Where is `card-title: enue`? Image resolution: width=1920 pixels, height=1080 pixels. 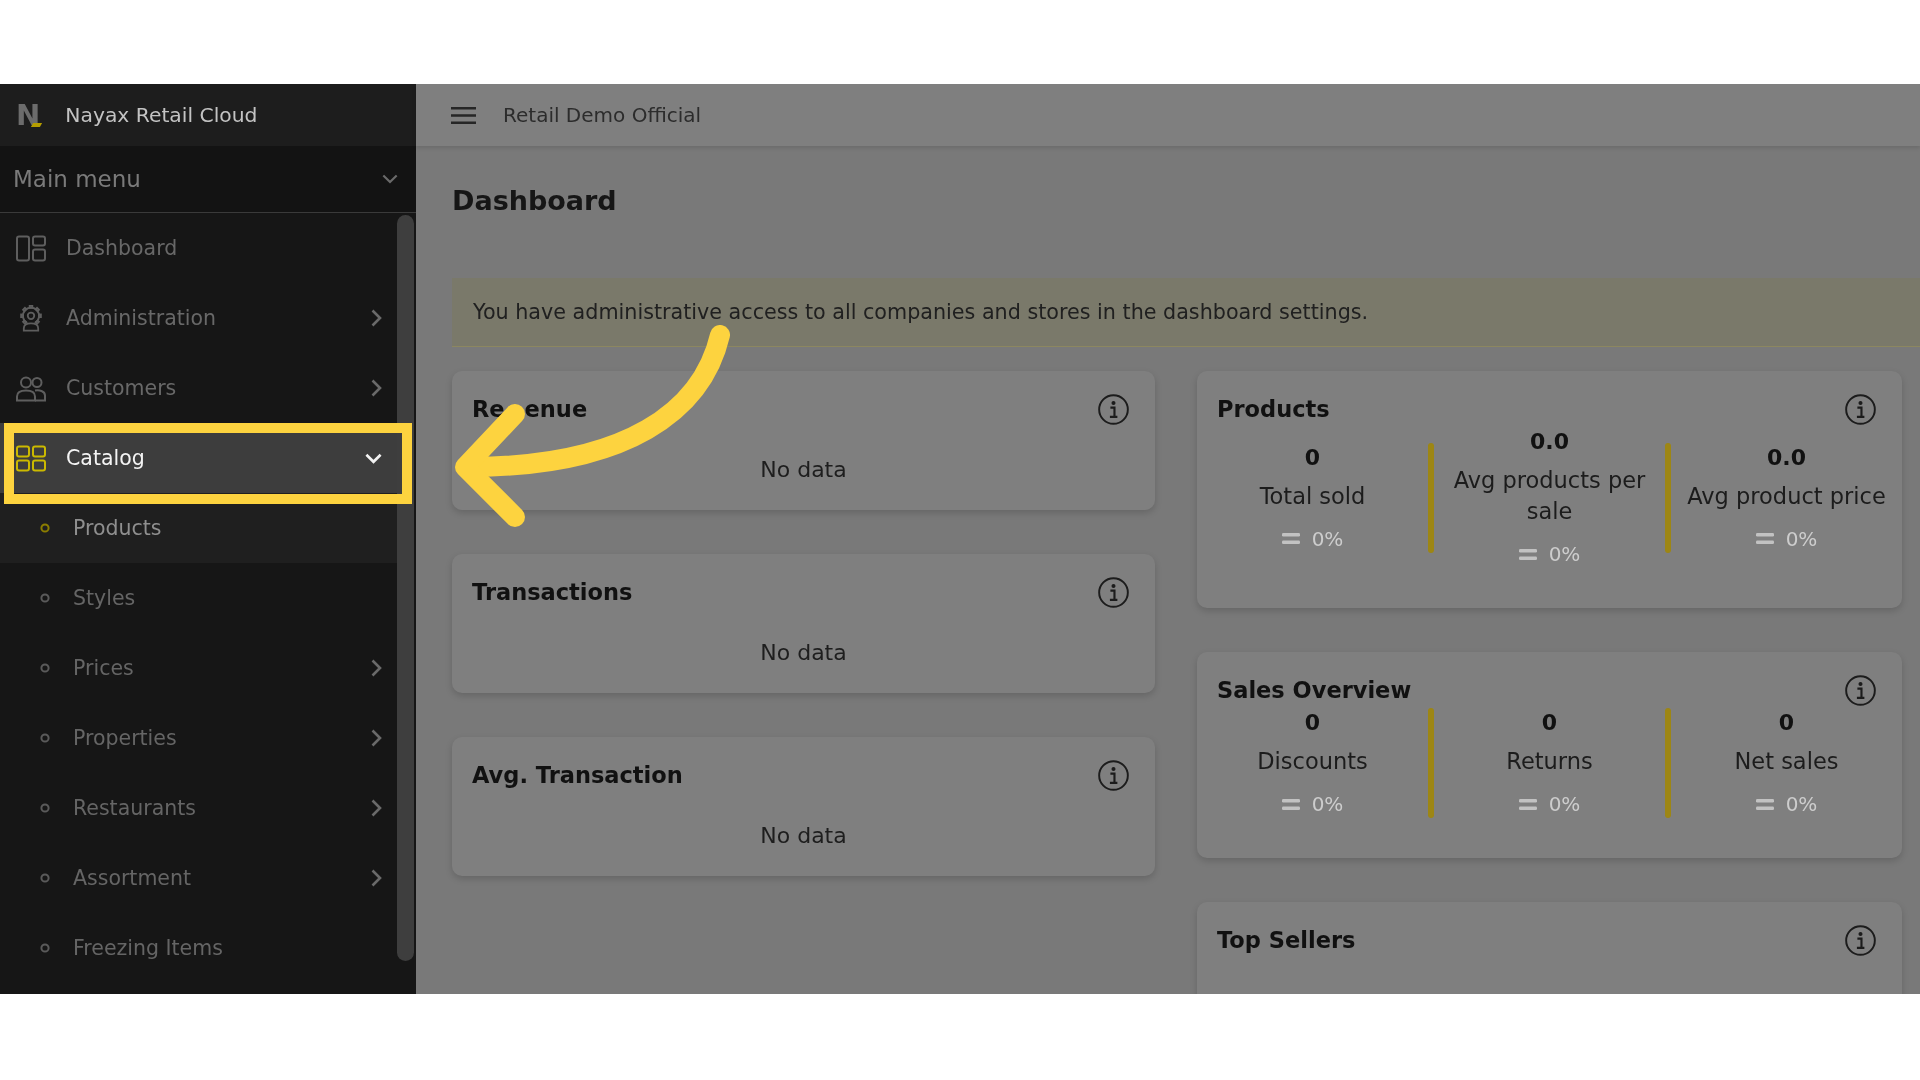 card-title: enue is located at coordinates (556, 409).